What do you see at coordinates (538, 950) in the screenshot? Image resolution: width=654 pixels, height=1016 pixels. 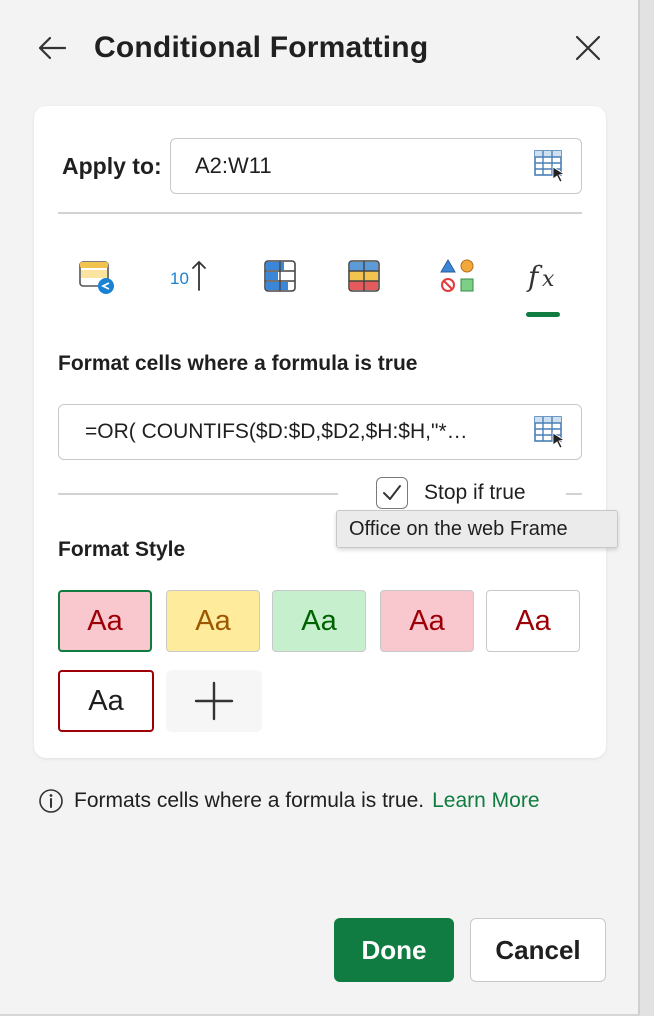 I see `cancel-button: Cancel` at bounding box center [538, 950].